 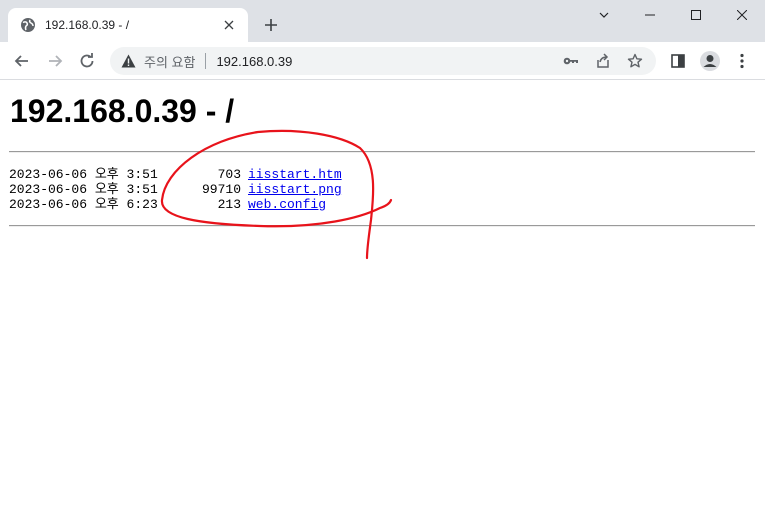 I want to click on list-item: 2023-06-06 오후 3:51 703 iisstart.htm, so click(x=175, y=174).